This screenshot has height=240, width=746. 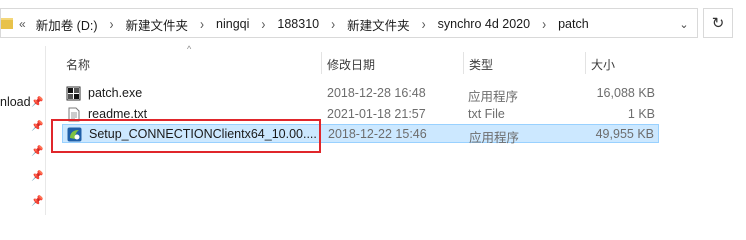 I want to click on file-date: 2018-12-22 15:46, so click(x=377, y=134).